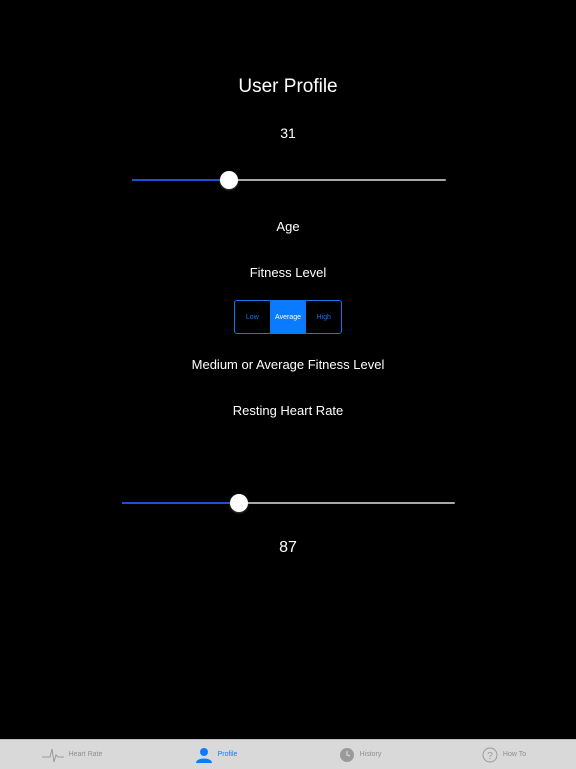 This screenshot has width=576, height=769. Describe the element at coordinates (288, 272) in the screenshot. I see `fitness-level-label: Fitness Level` at that location.